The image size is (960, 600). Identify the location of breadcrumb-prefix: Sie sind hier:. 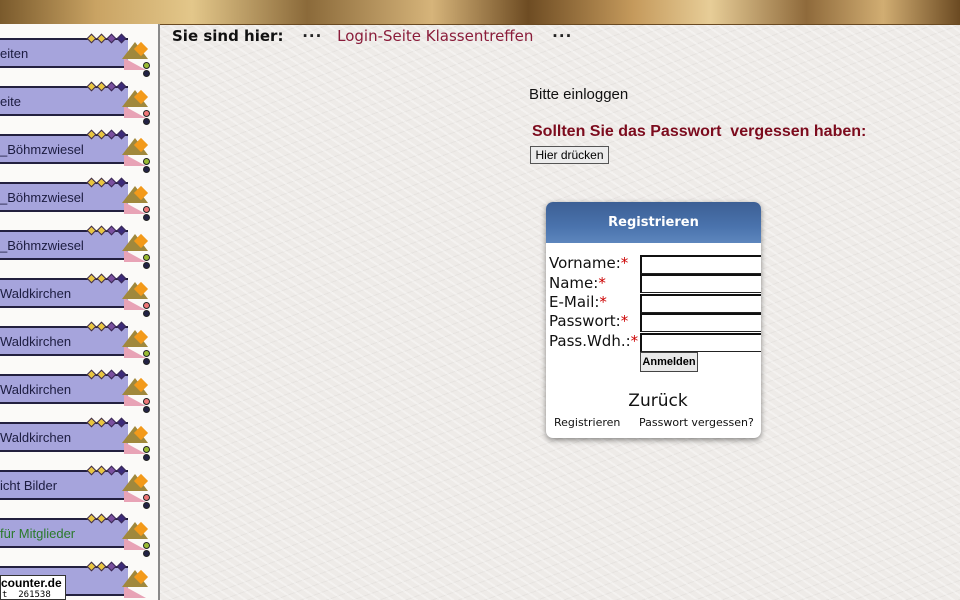
(228, 36).